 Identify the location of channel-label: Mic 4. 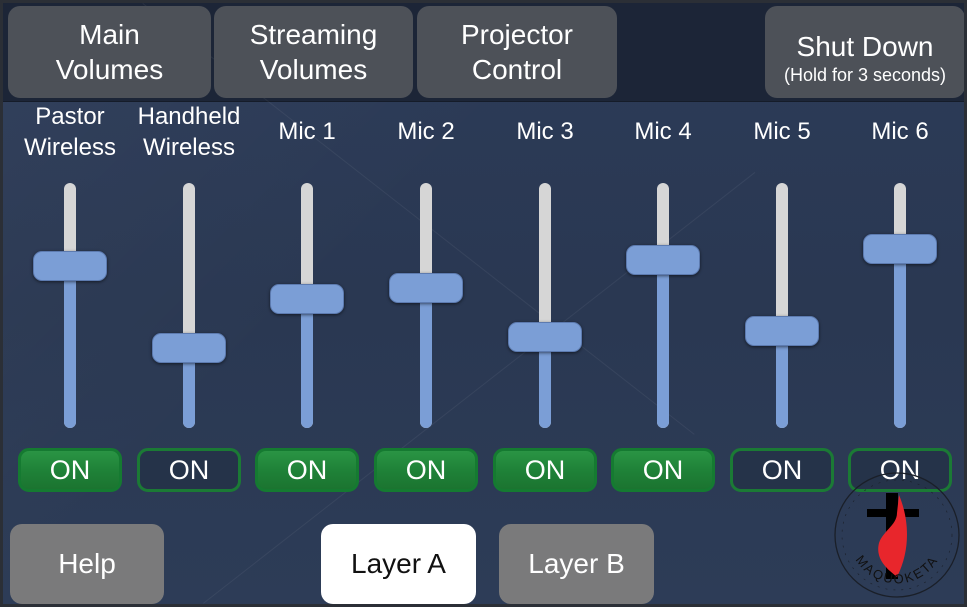
(663, 131).